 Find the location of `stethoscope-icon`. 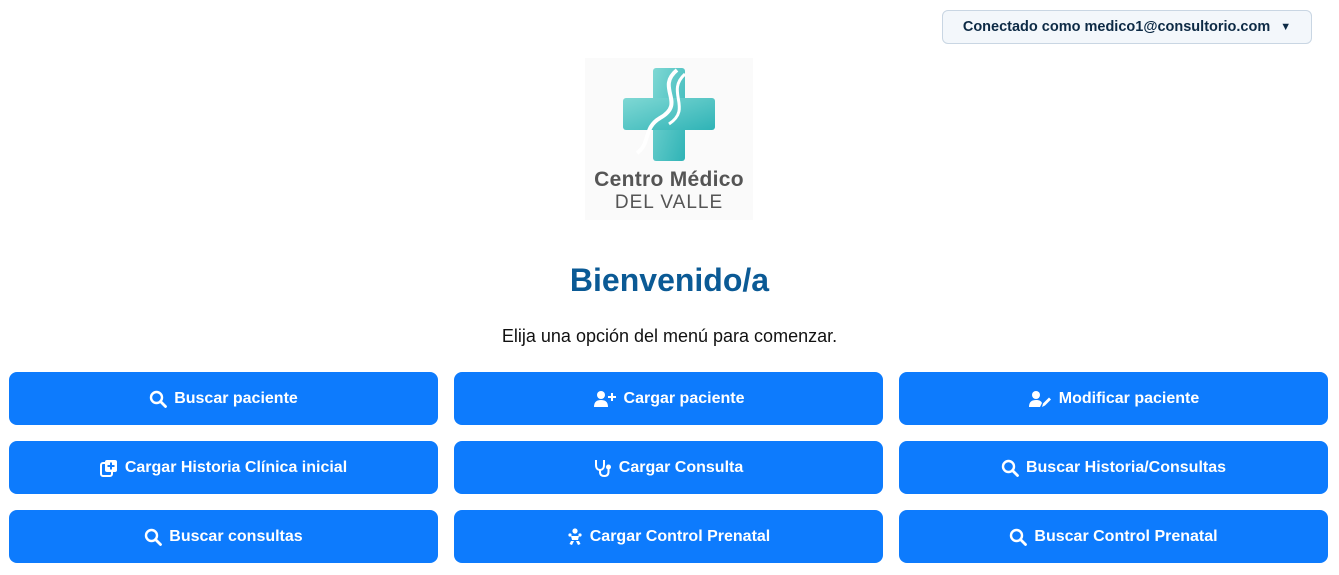

stethoscope-icon is located at coordinates (603, 468).